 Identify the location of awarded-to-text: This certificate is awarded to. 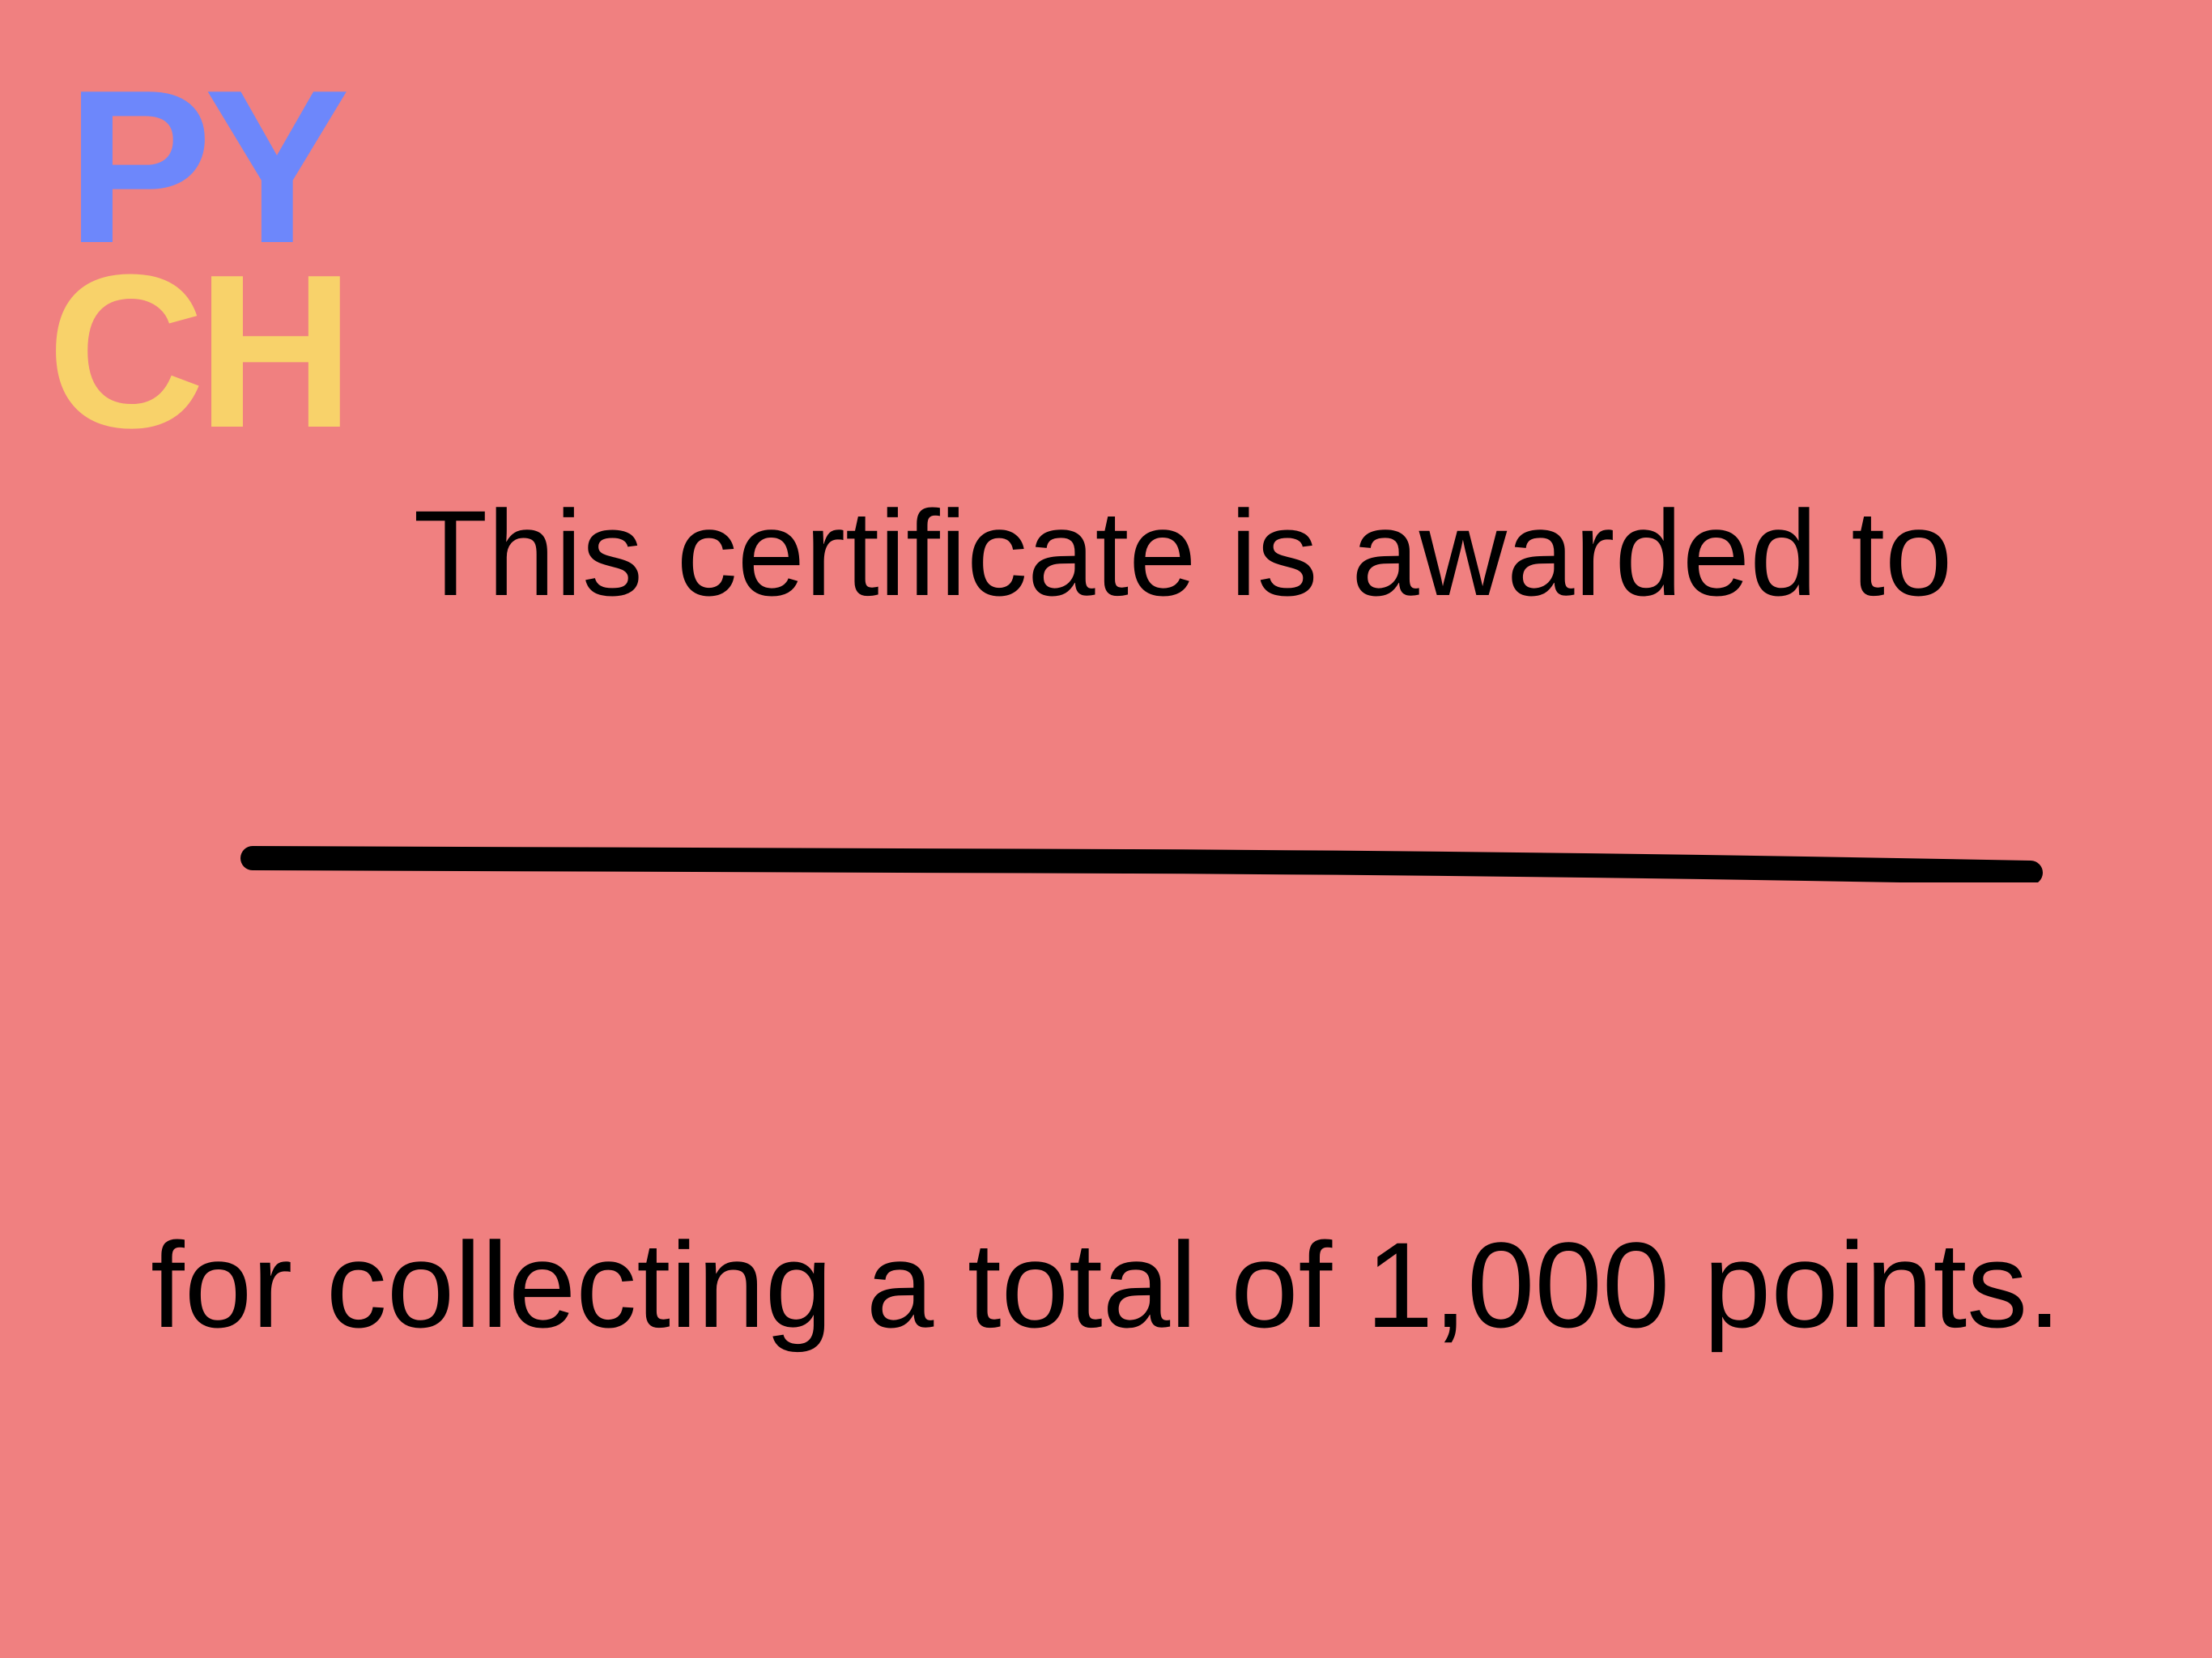
(1183, 553).